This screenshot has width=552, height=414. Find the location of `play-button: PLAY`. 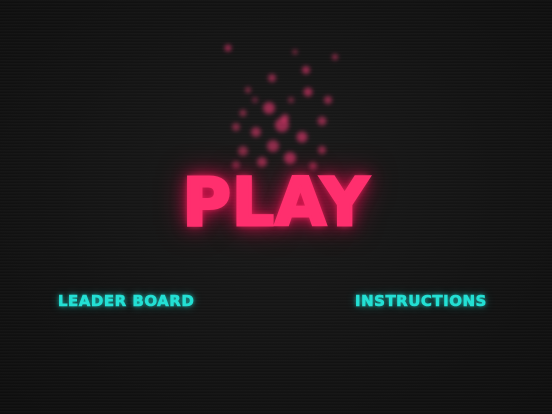

play-button: PLAY is located at coordinates (276, 203).